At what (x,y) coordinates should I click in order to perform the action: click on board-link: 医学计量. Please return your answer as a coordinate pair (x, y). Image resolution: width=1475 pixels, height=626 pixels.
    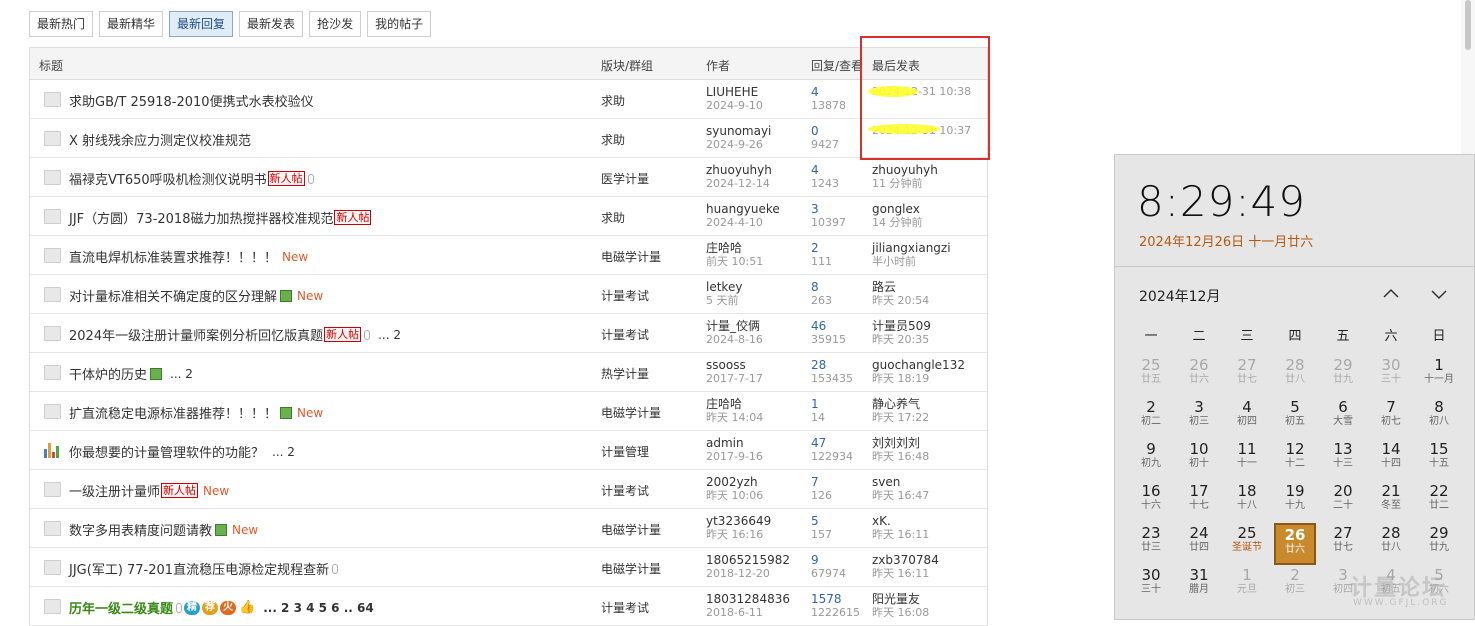
    Looking at the image, I should click on (625, 178).